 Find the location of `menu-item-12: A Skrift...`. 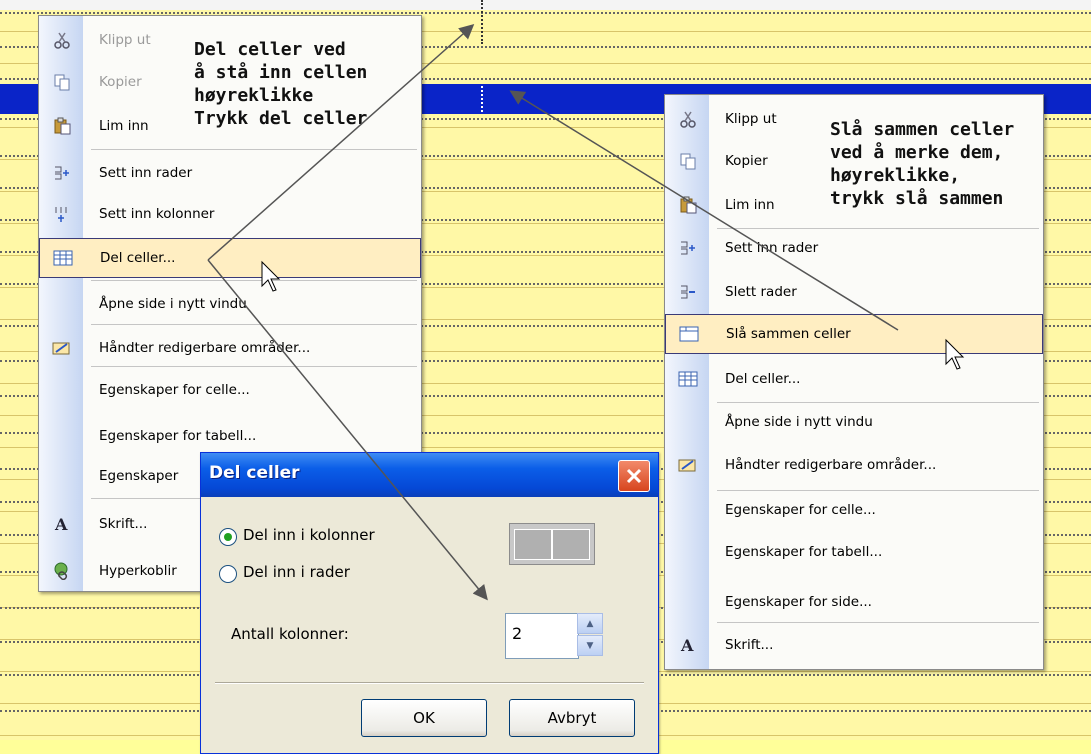

menu-item-12: A Skrift... is located at coordinates (854, 645).